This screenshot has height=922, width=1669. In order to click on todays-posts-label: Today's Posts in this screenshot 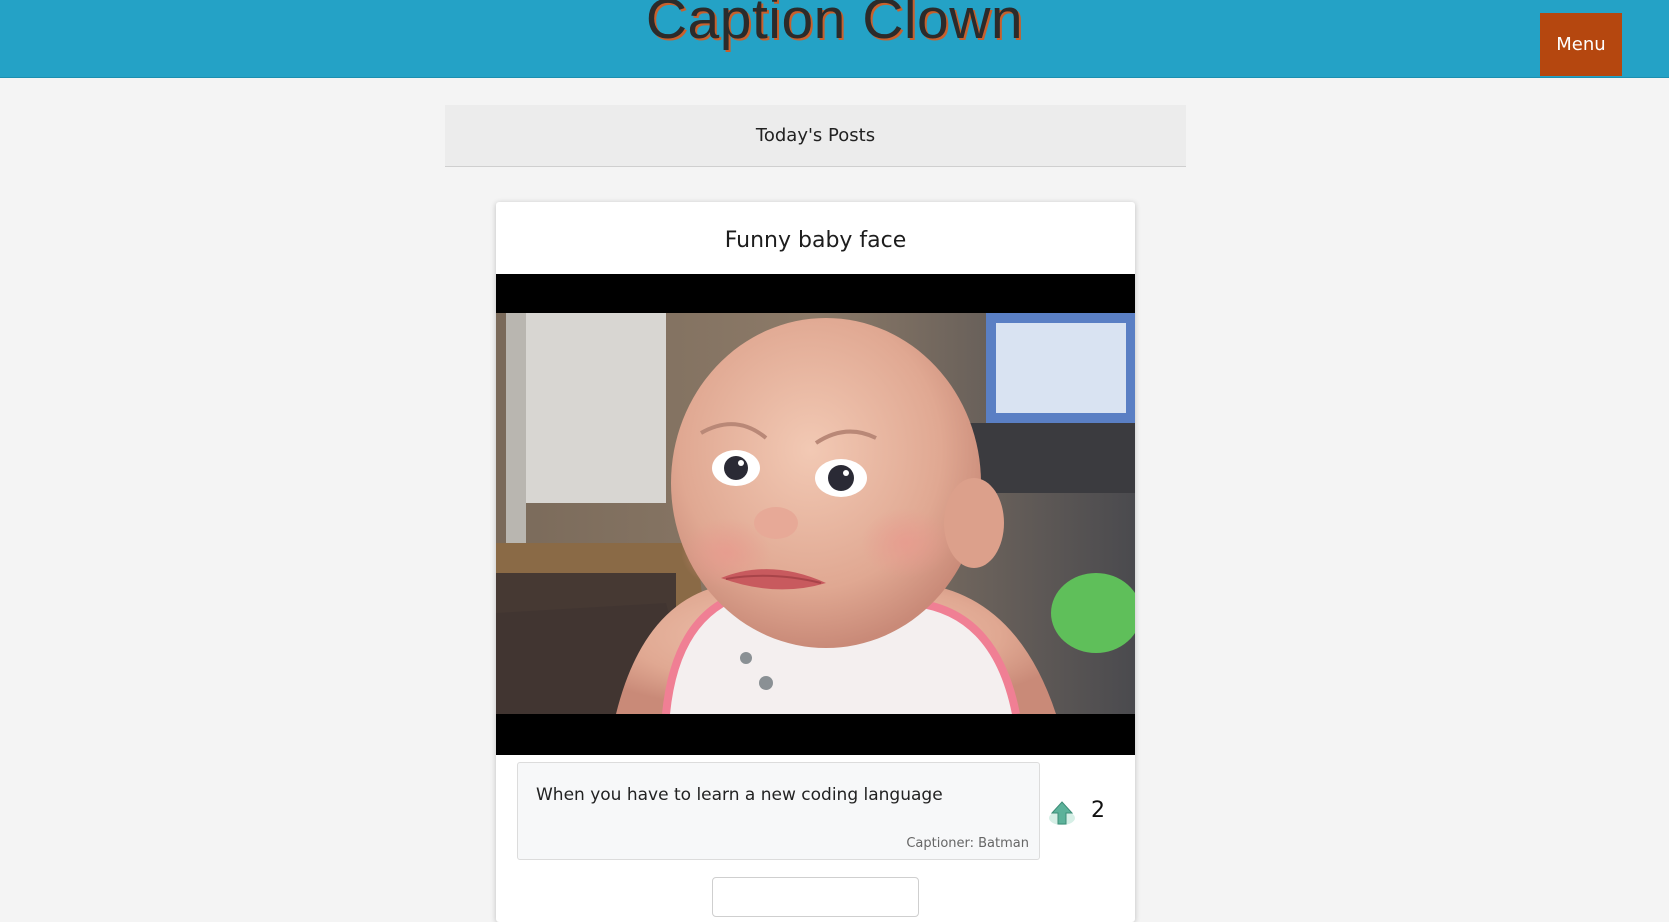, I will do `click(815, 135)`.